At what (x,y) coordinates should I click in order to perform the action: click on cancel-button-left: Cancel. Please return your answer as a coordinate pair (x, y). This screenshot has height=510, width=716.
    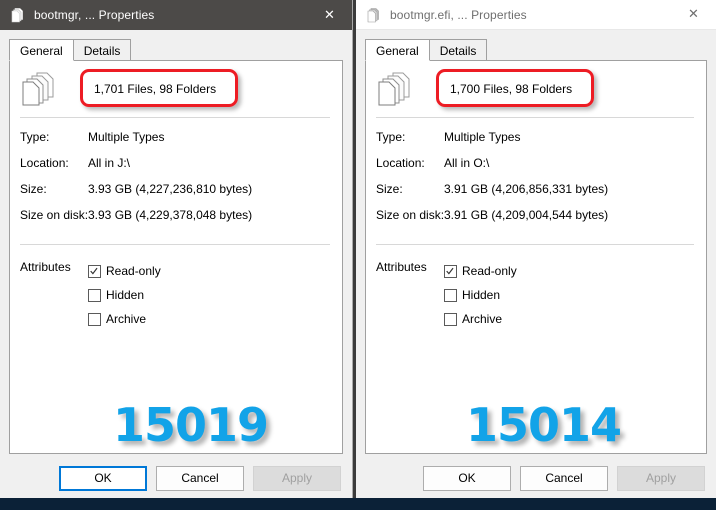
    Looking at the image, I should click on (200, 478).